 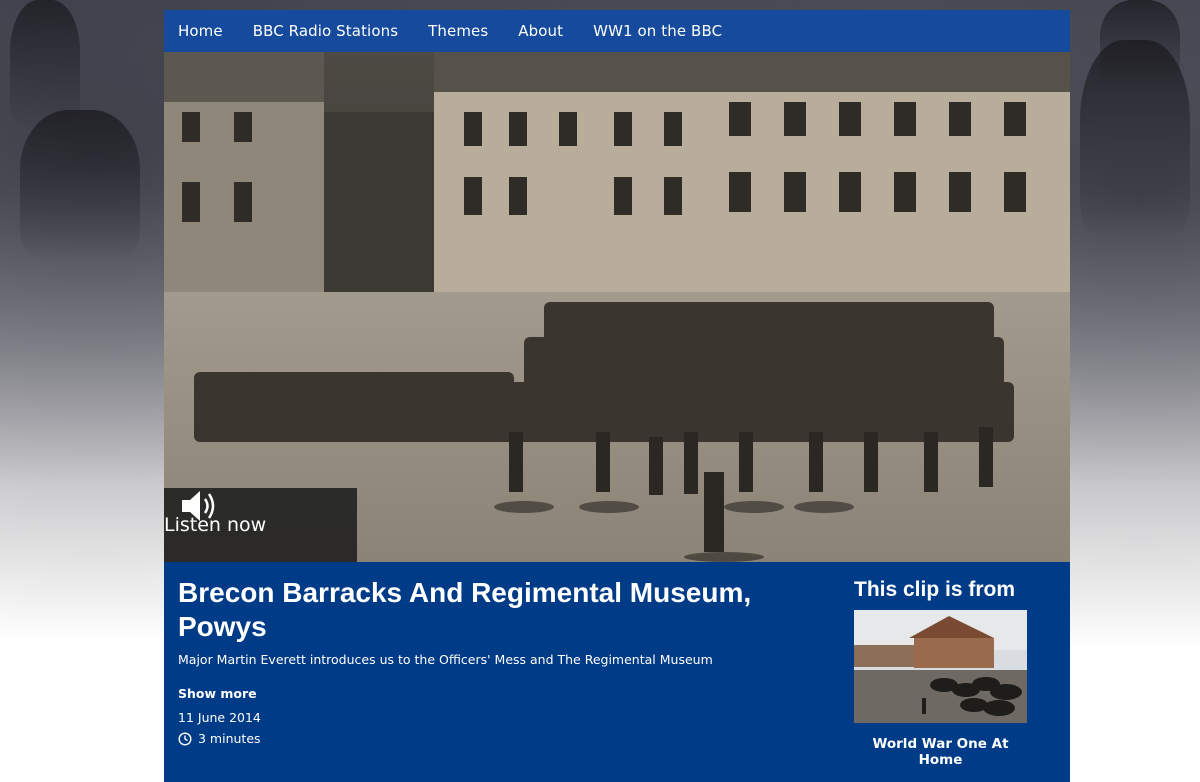 I want to click on programme-thumbnail, so click(x=940, y=666).